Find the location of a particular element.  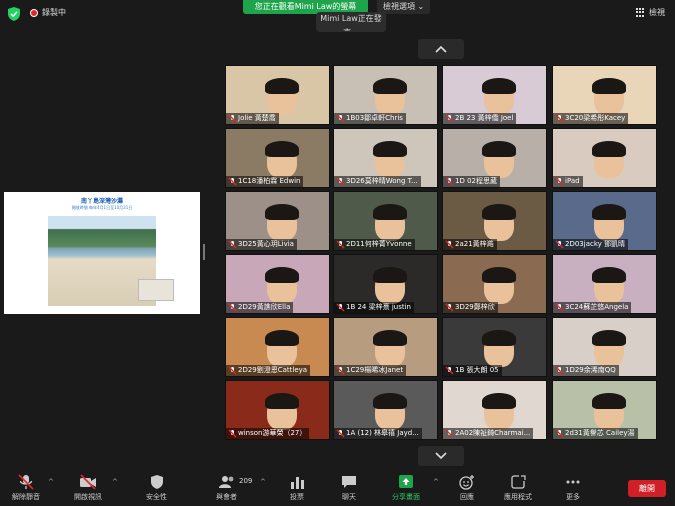

more-dots-icon is located at coordinates (573, 482).